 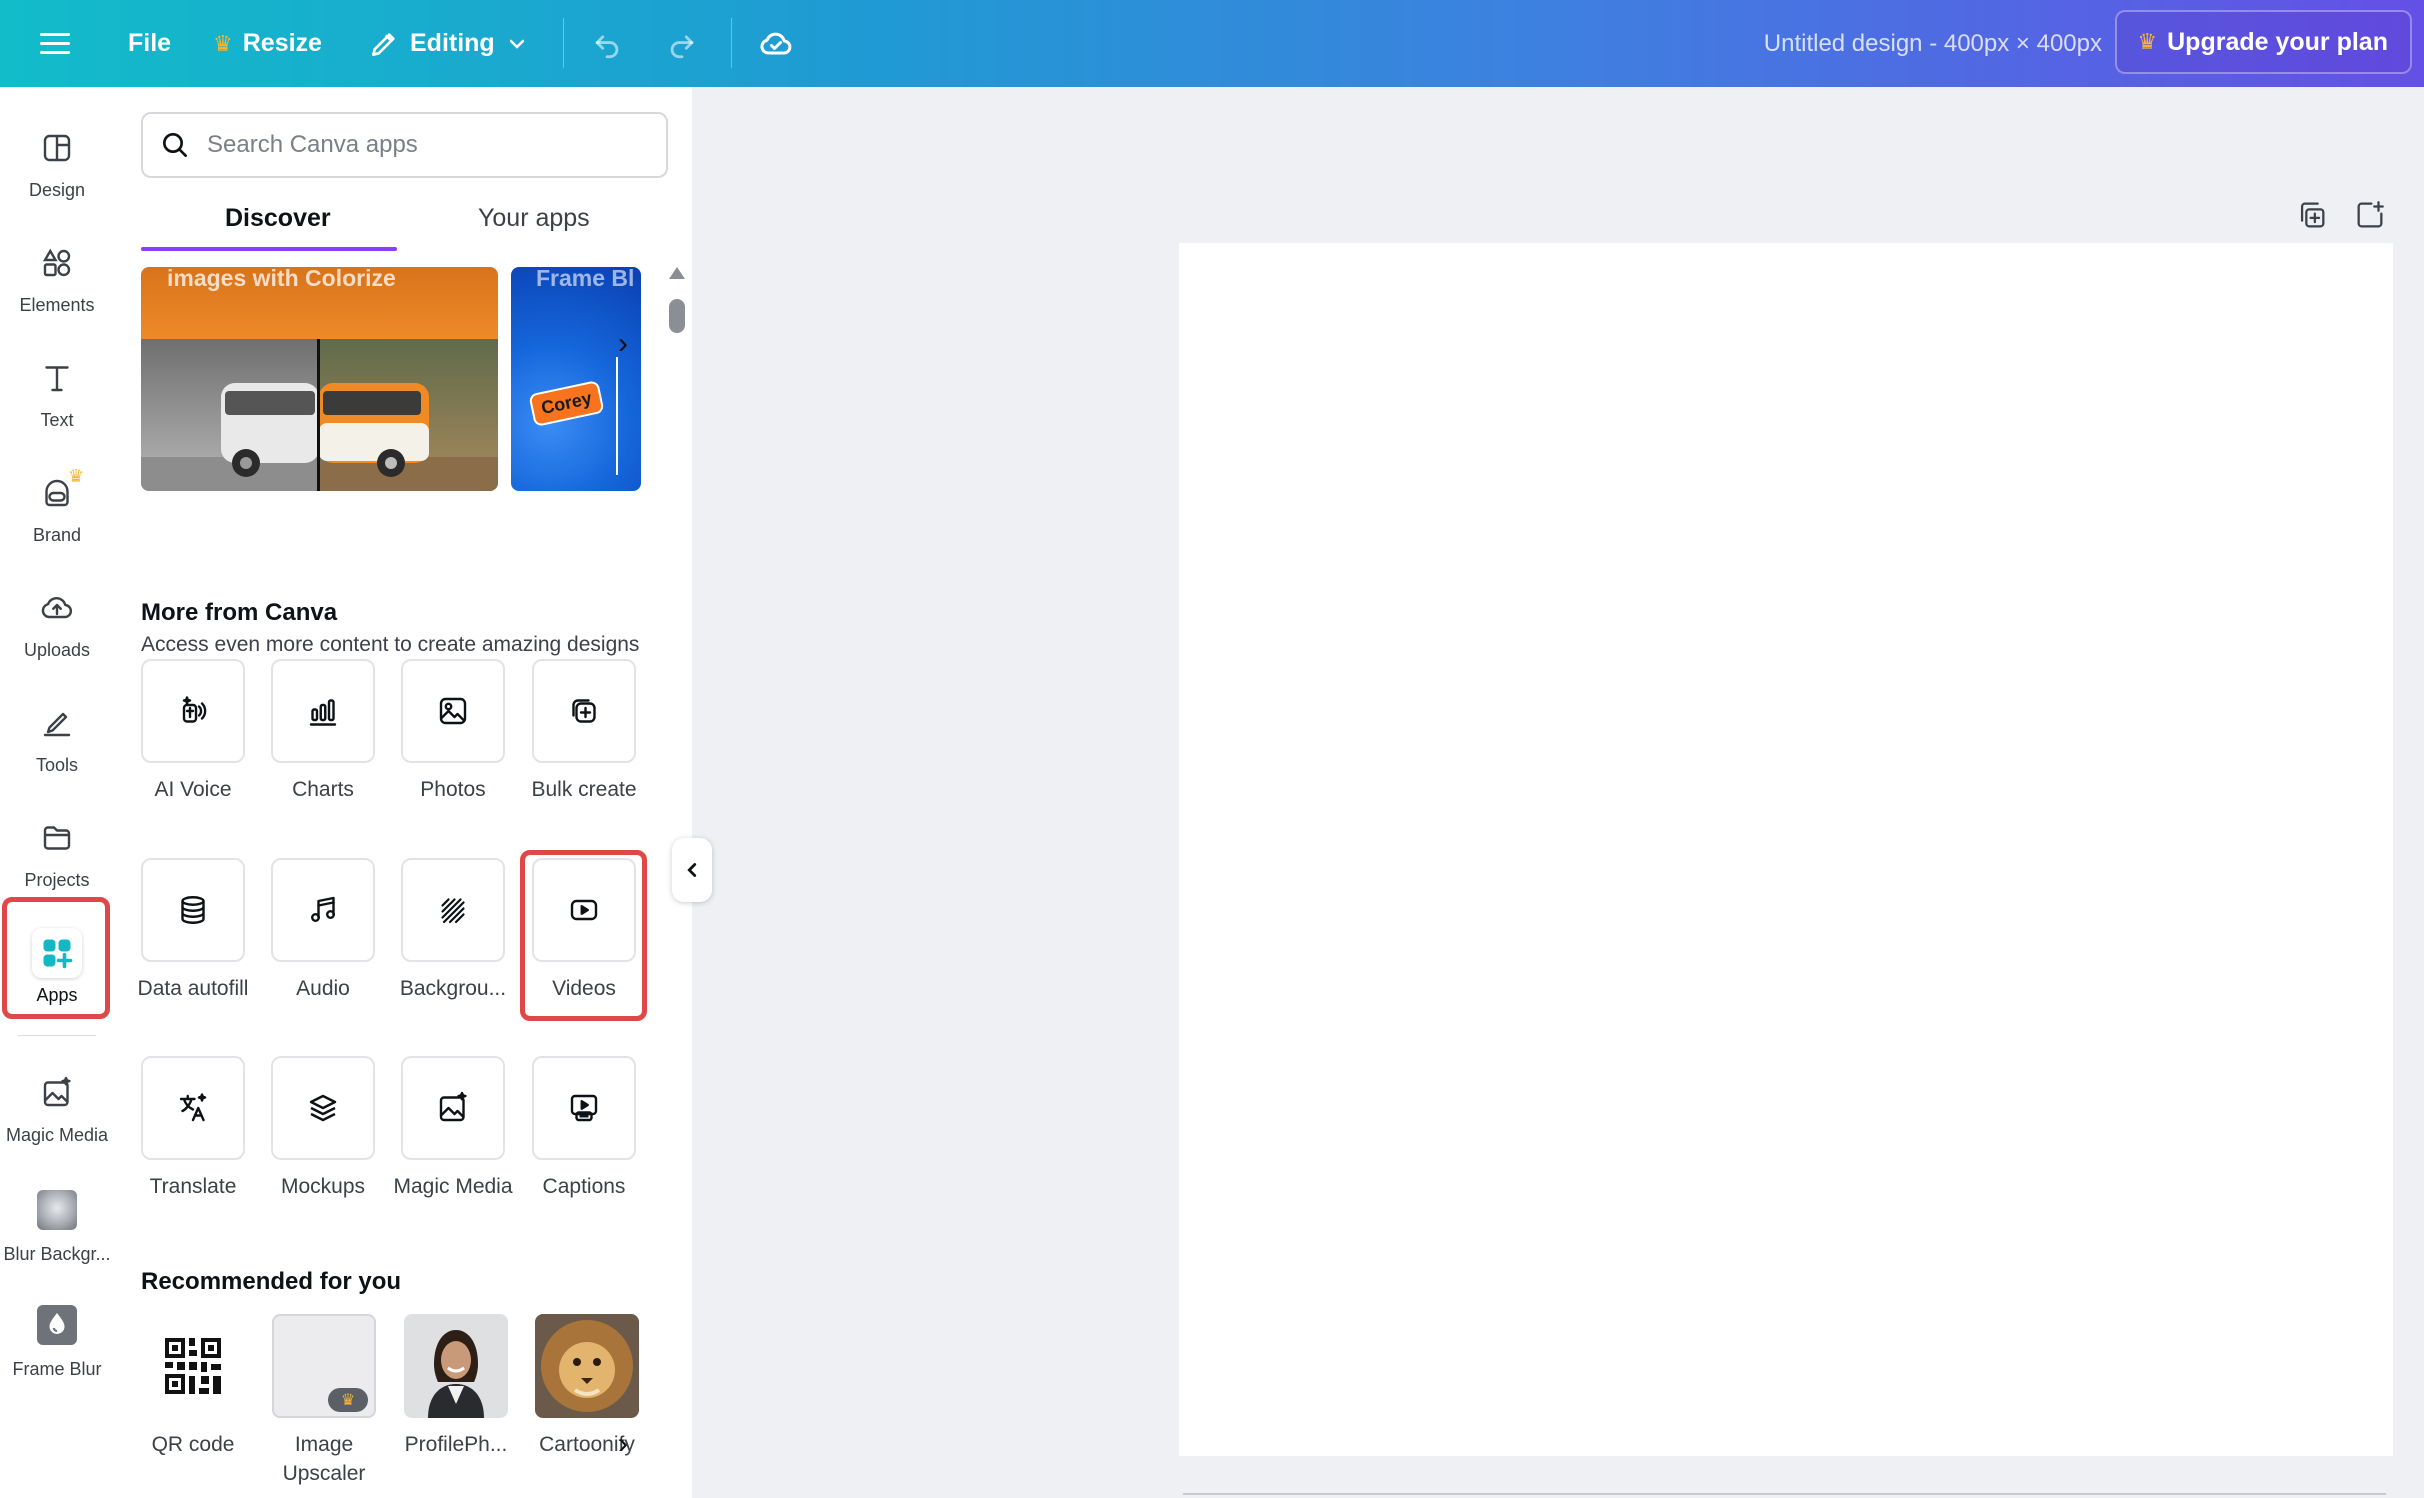 What do you see at coordinates (312, 145) in the screenshot?
I see `search-placeholder: Search Canva apps` at bounding box center [312, 145].